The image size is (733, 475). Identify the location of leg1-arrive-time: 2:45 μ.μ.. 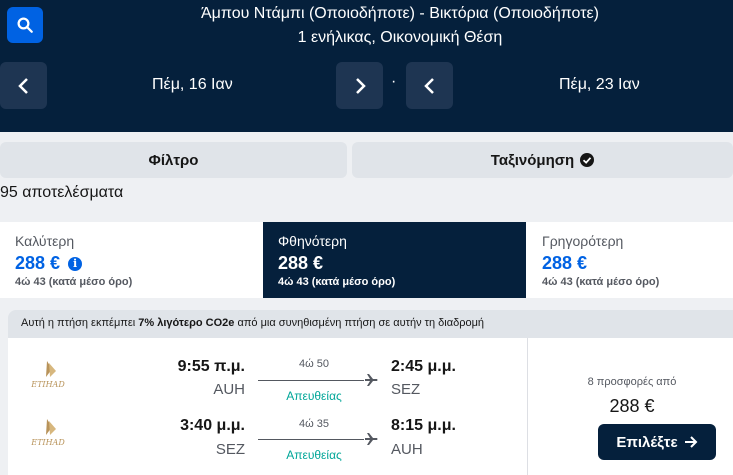
(423, 366).